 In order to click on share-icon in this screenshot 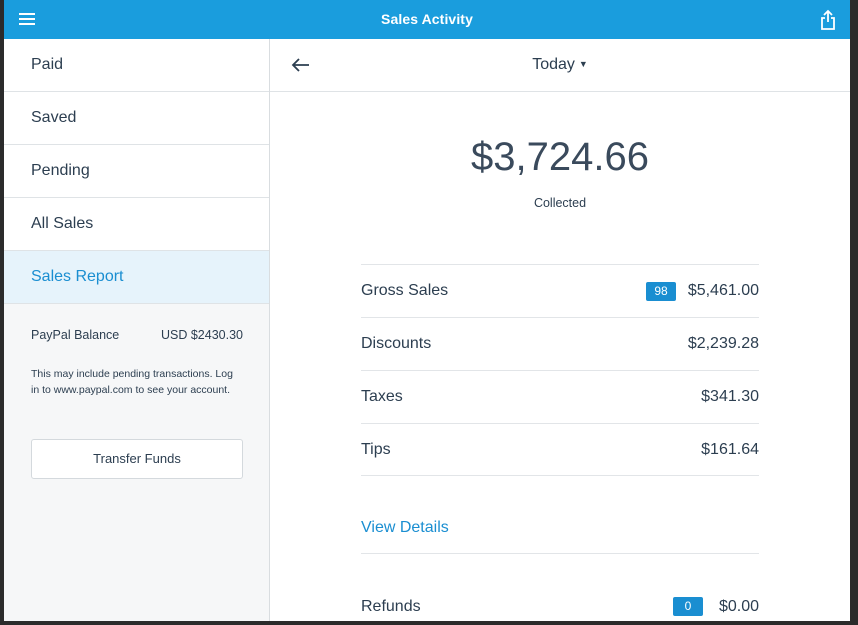, I will do `click(828, 20)`.